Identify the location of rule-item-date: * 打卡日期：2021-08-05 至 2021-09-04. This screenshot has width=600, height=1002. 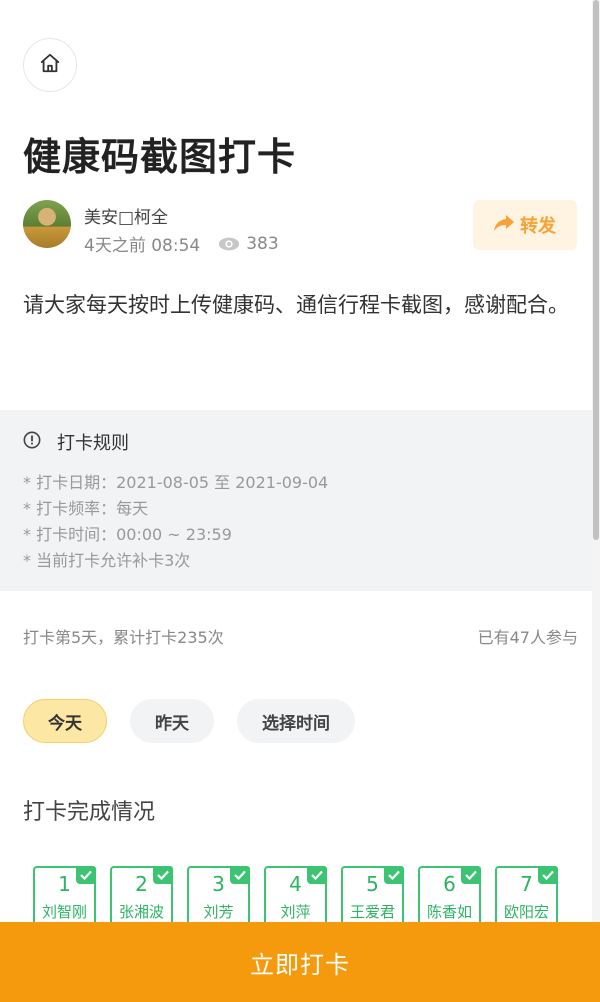
(176, 482).